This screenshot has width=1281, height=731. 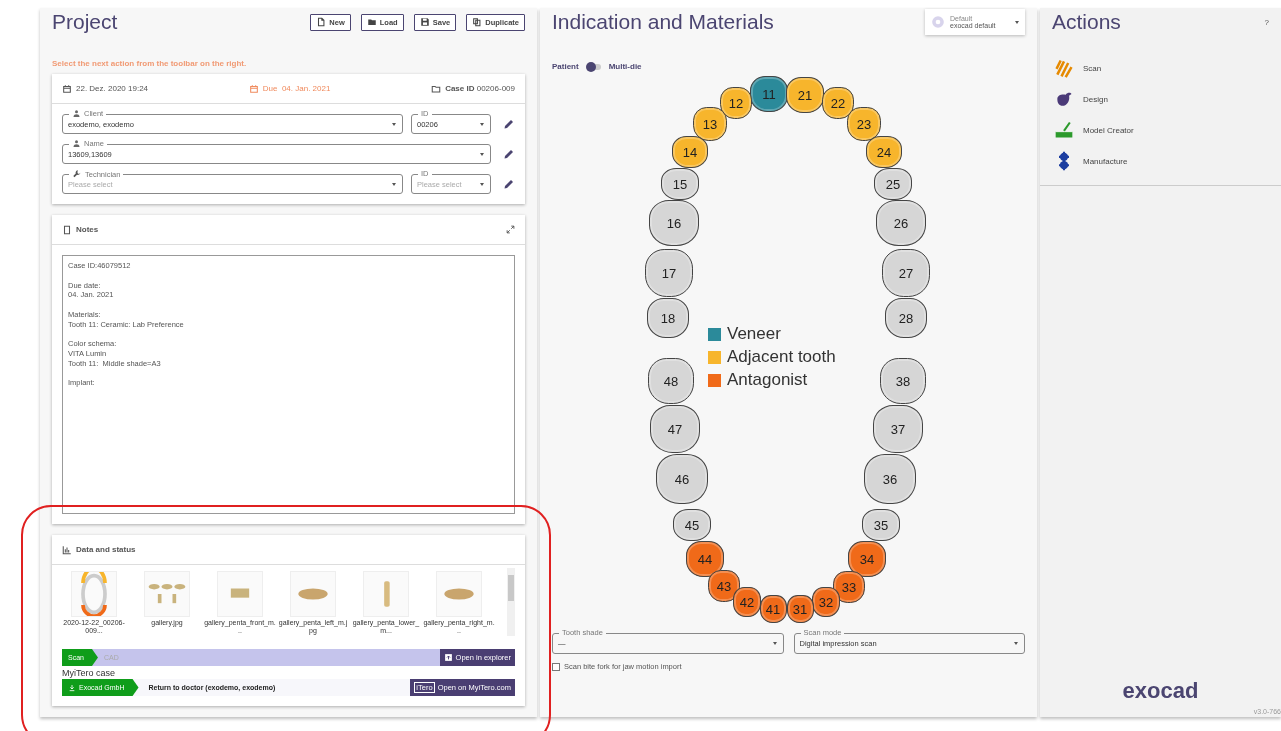 What do you see at coordinates (424, 22) in the screenshot?
I see `floppy-icon` at bounding box center [424, 22].